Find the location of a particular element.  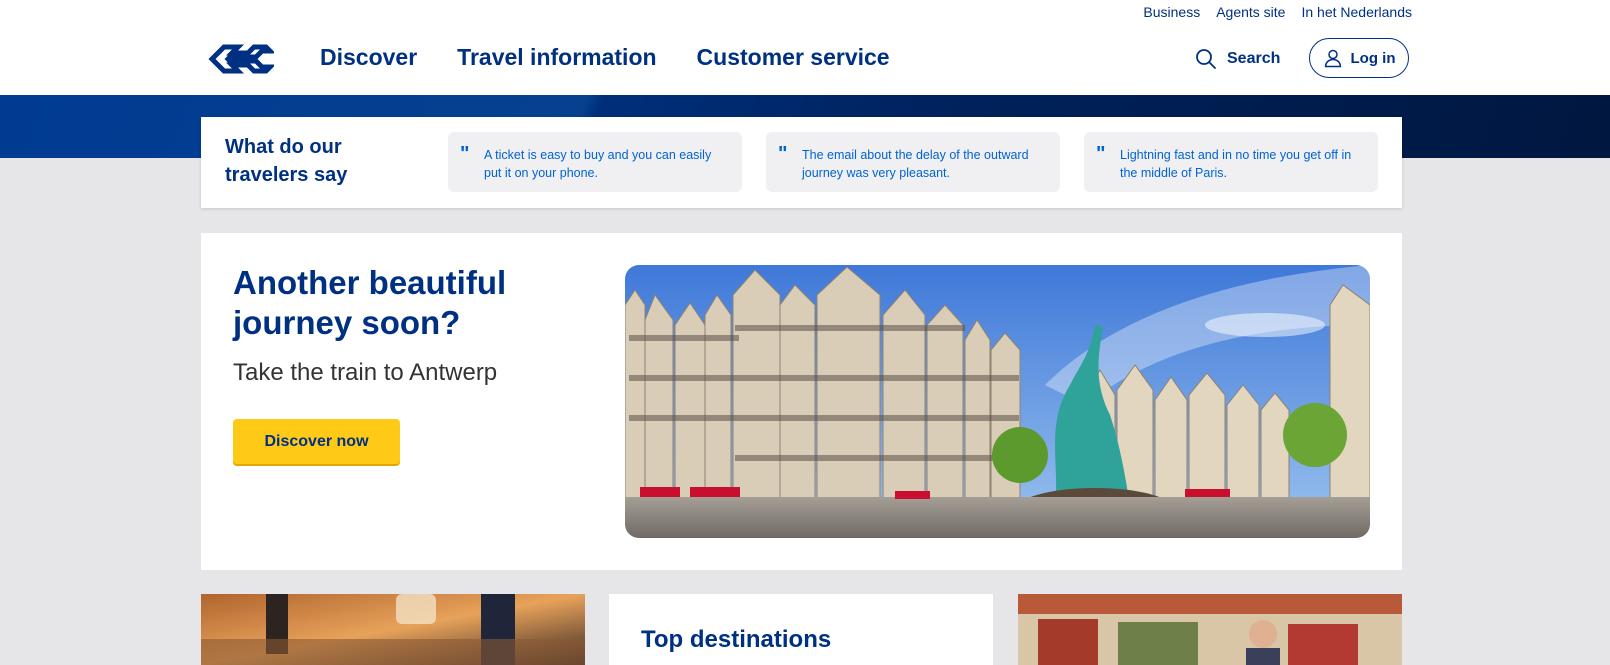

ns-logo is located at coordinates (241, 59).